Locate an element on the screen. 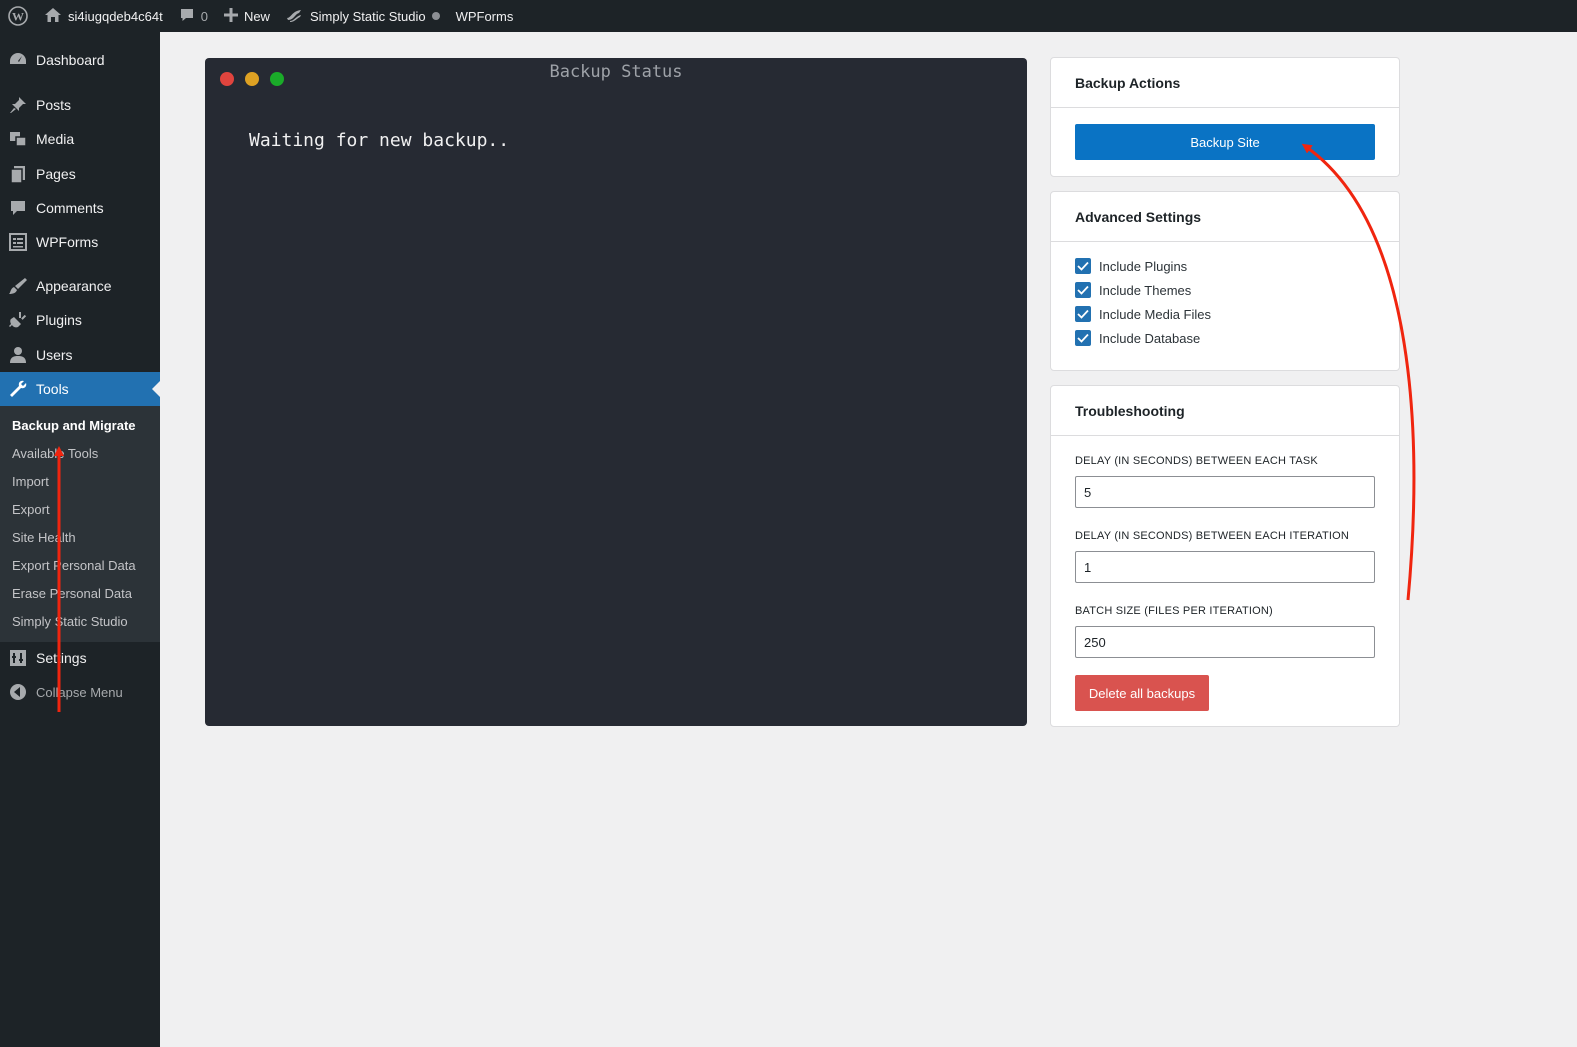 The height and width of the screenshot is (1047, 1577). submenu-item-simply-static-studio: Simply Static Studio is located at coordinates (70, 622).